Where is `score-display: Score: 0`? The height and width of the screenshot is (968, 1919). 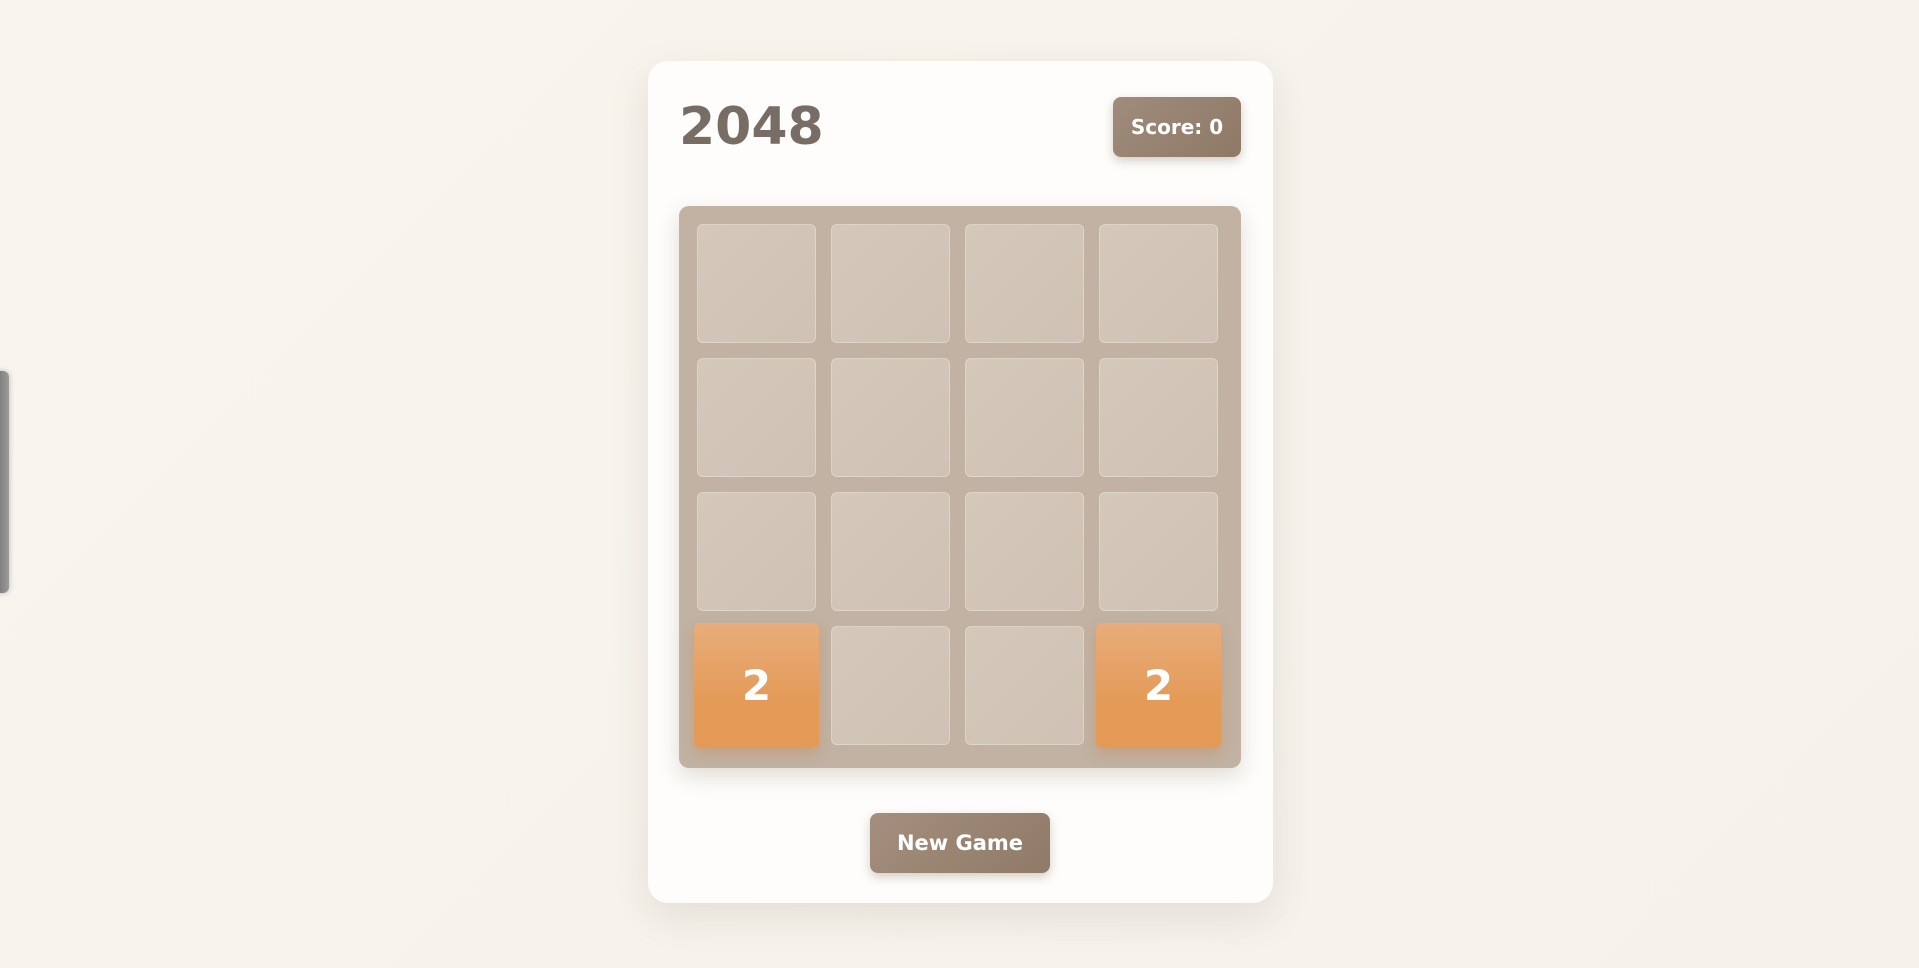
score-display: Score: 0 is located at coordinates (1177, 127).